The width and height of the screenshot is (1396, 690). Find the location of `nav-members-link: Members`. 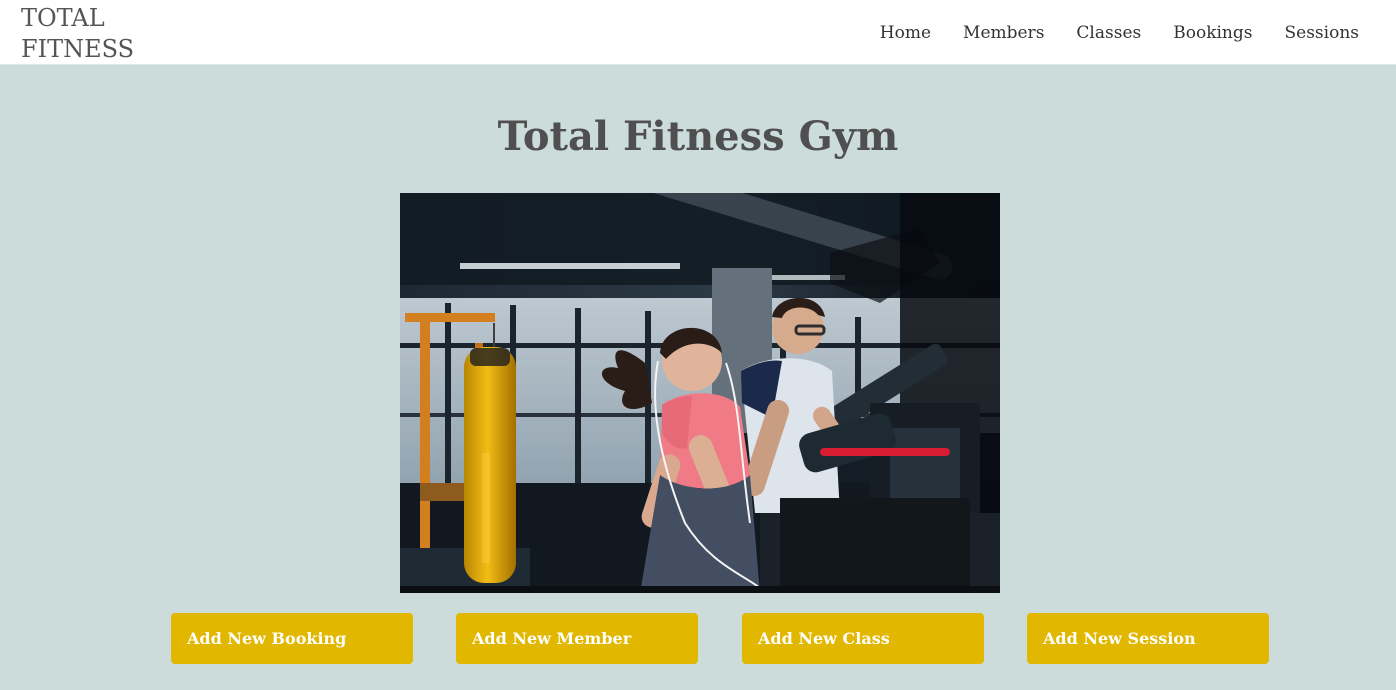

nav-members-link: Members is located at coordinates (1003, 33).